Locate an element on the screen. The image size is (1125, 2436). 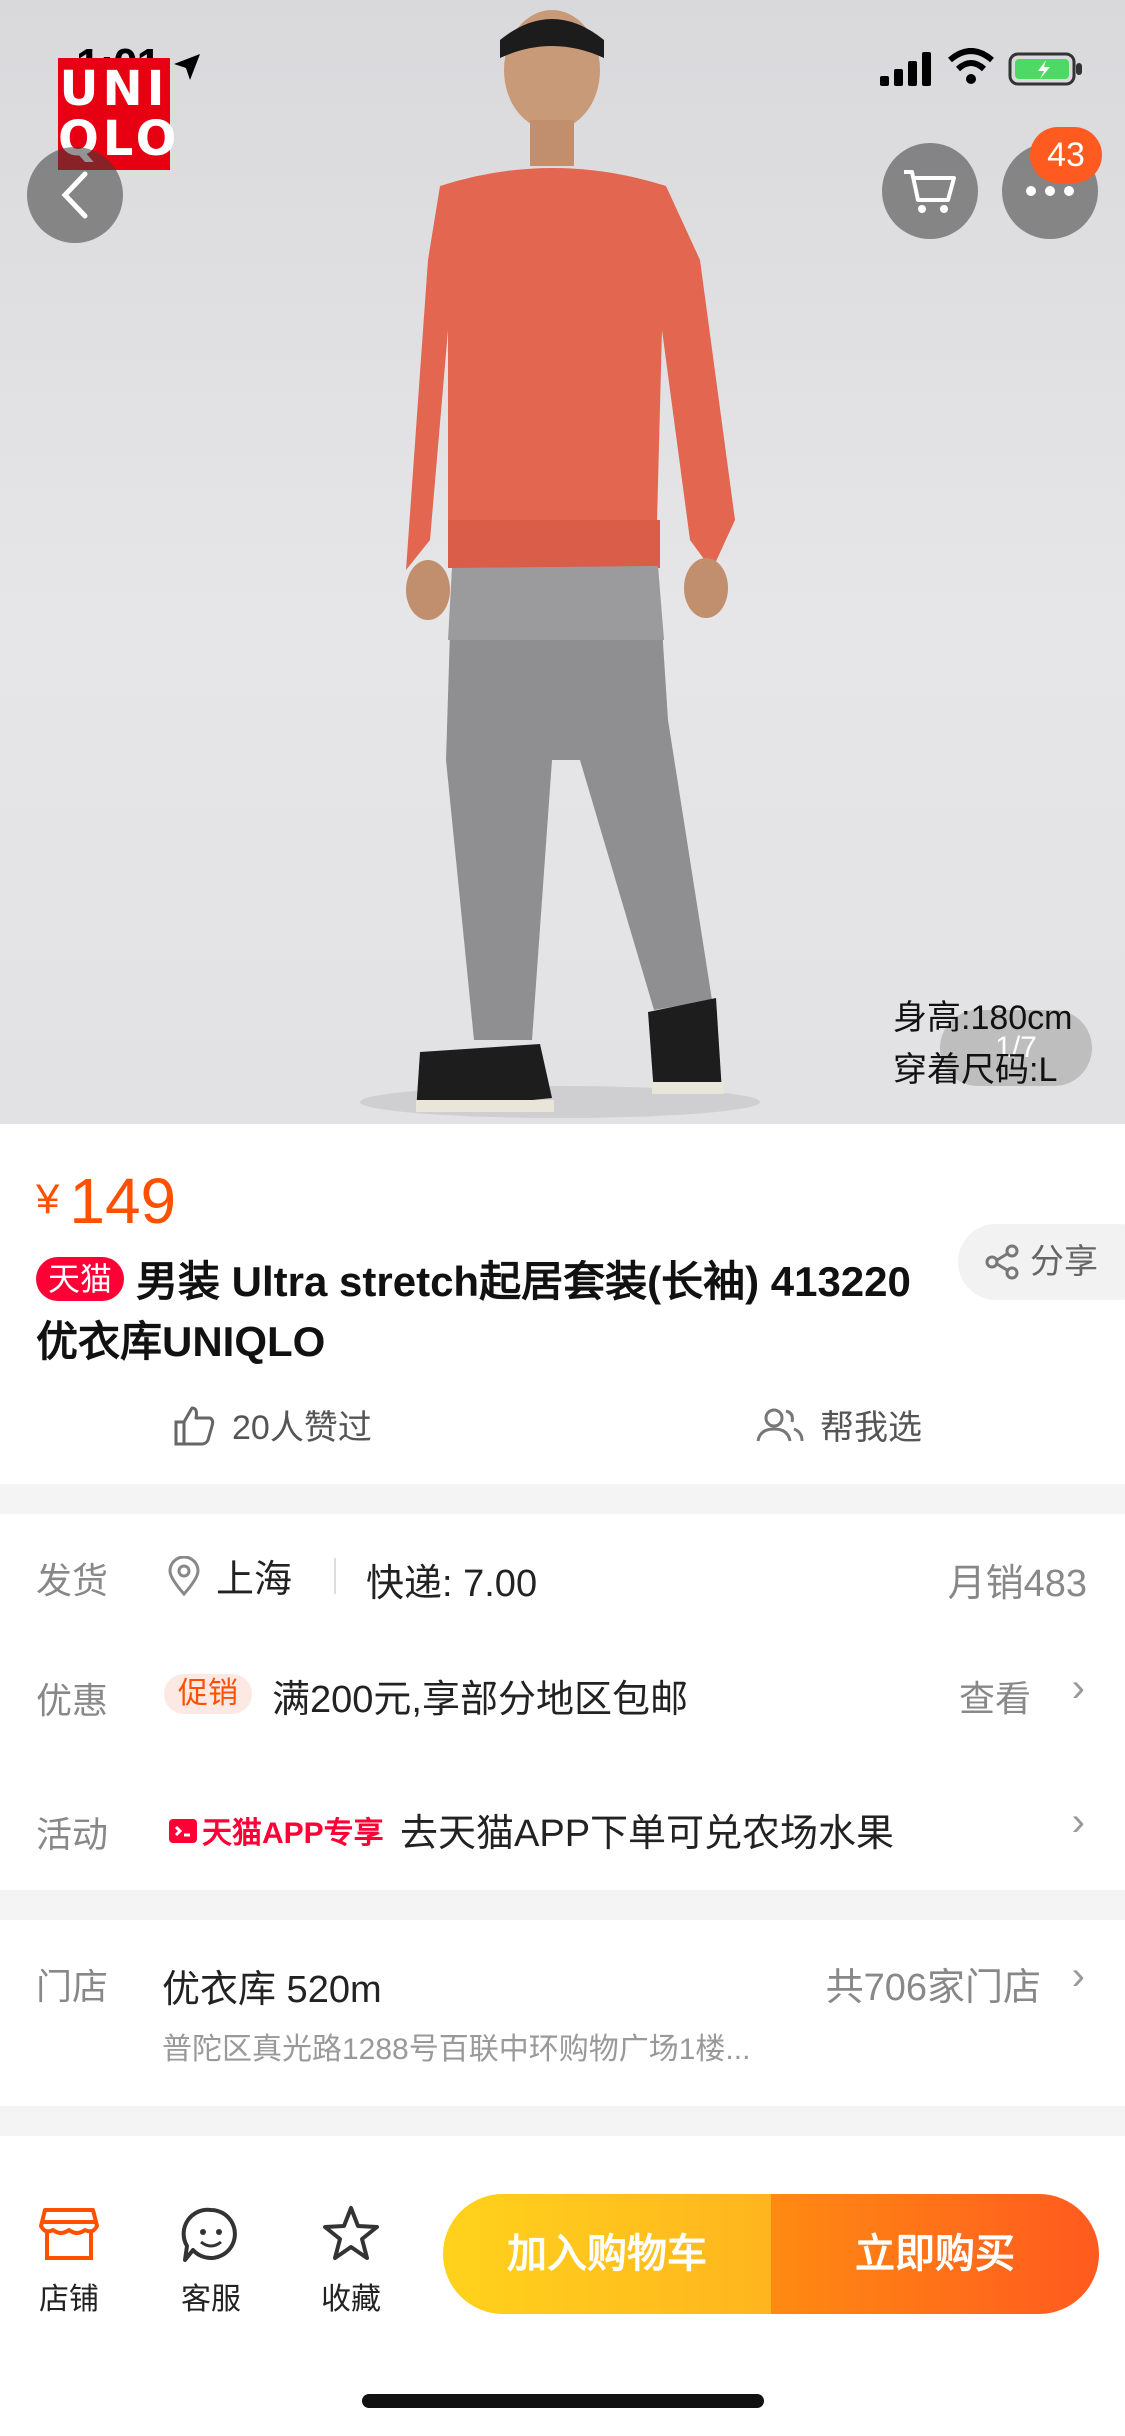
activity-text: 去天猫APP下单可兑农场水果 is located at coordinates (647, 1834).